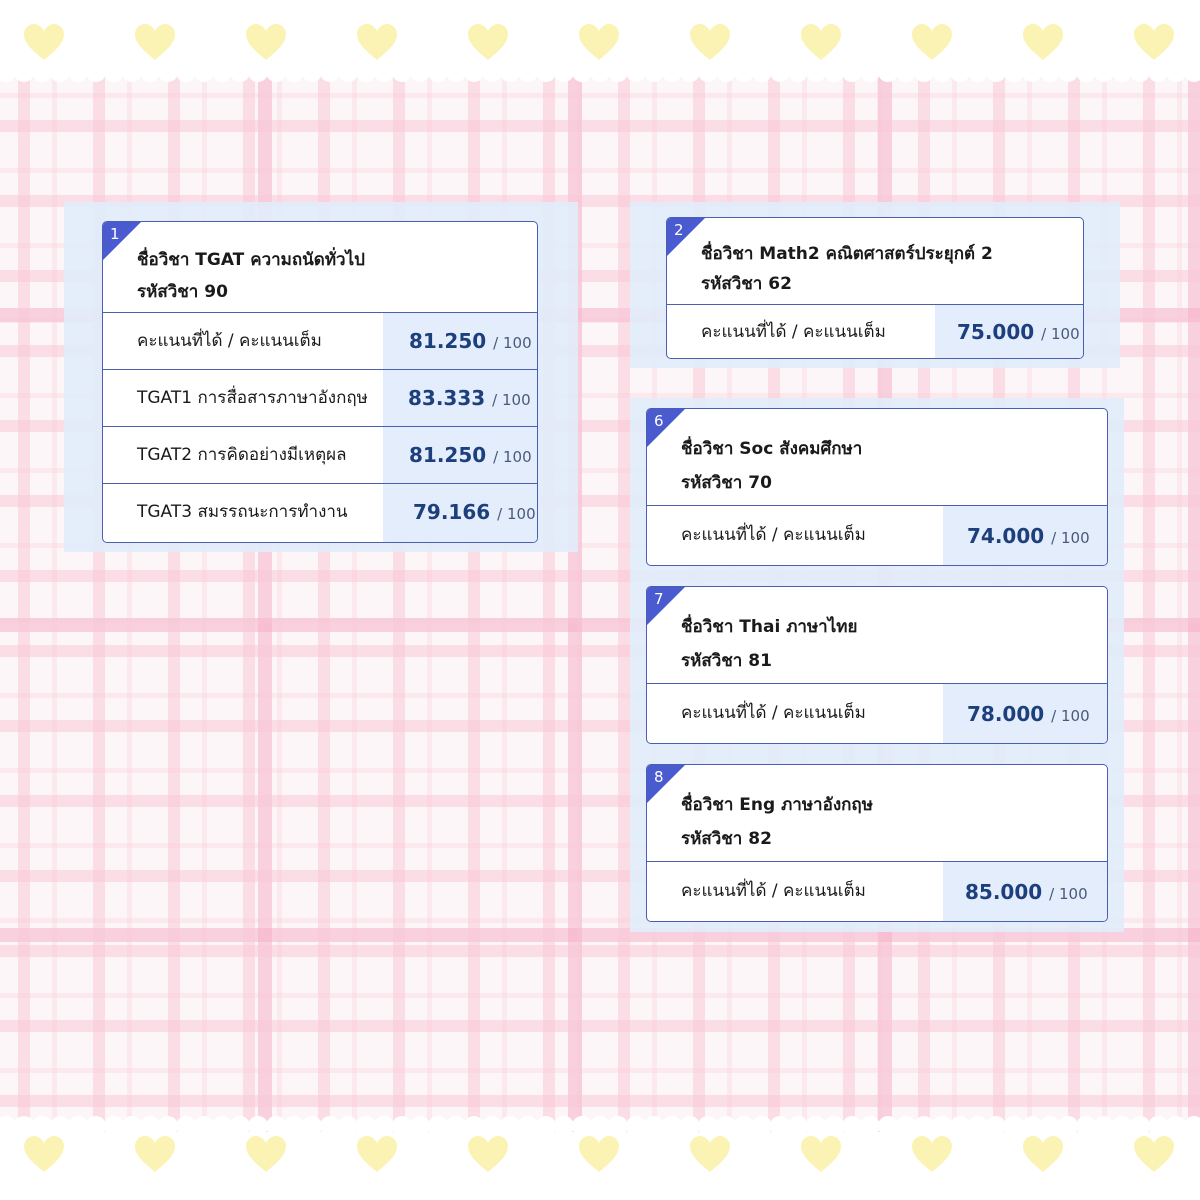 The height and width of the screenshot is (1200, 1200). I want to click on score-value: 81.250 / 100, so click(470, 341).